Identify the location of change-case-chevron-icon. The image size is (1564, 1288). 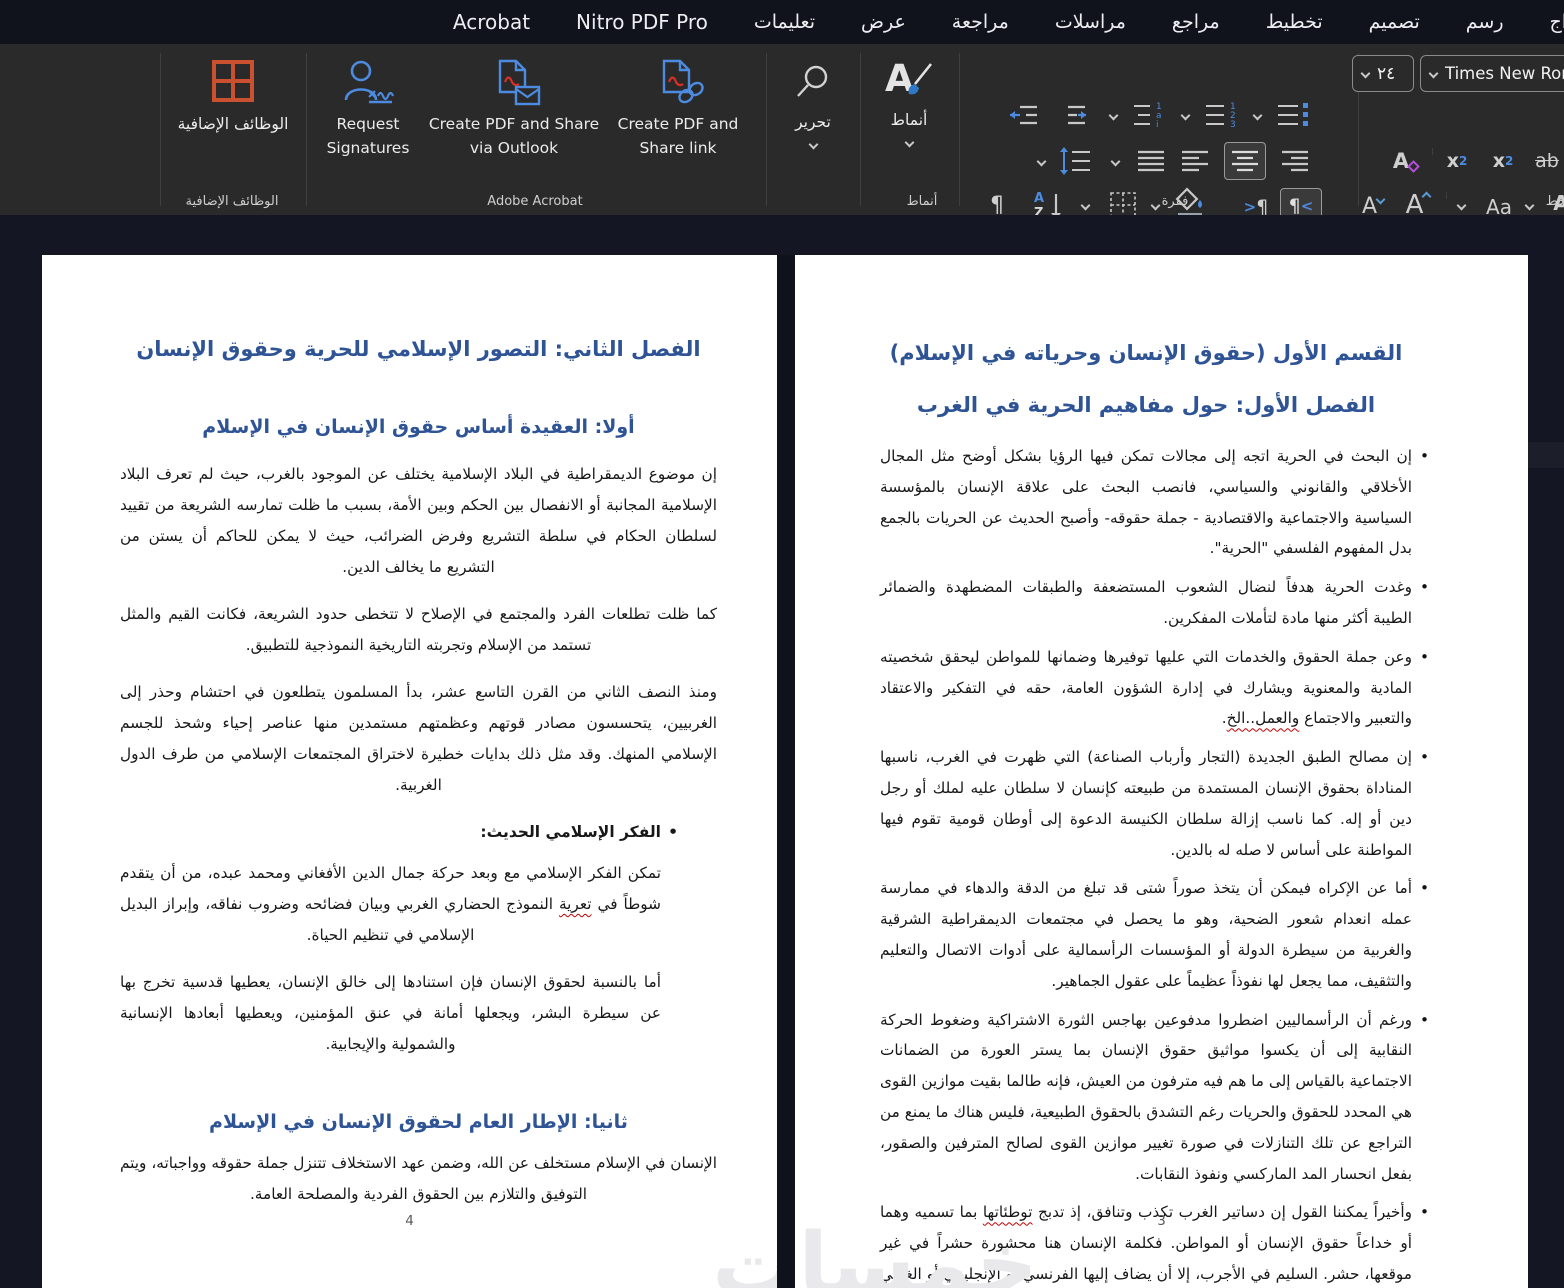
(1461, 205).